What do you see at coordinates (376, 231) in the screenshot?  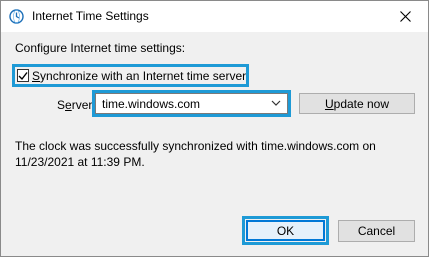 I see `cancel-button: Cancel` at bounding box center [376, 231].